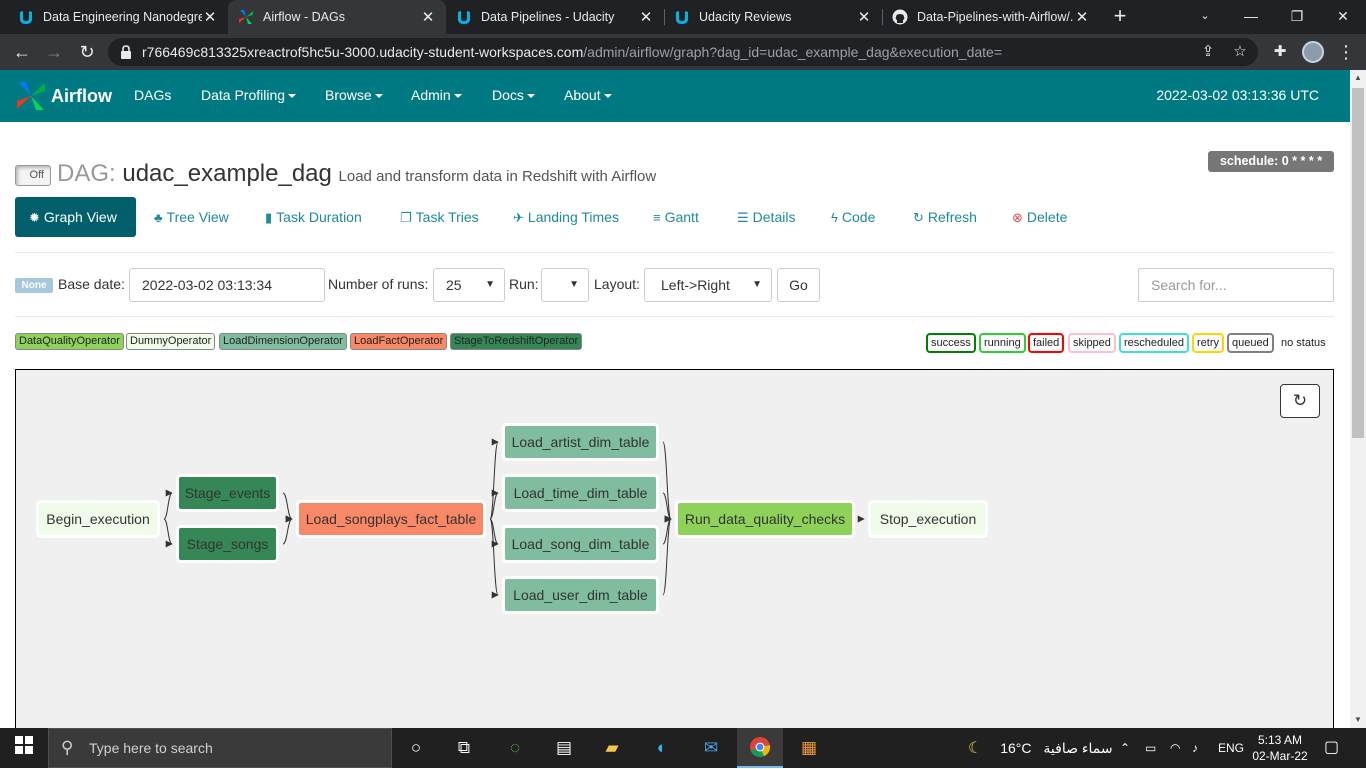  I want to click on task-node-load-songplays-fact-table: Load_songplays_fact_table, so click(391, 519).